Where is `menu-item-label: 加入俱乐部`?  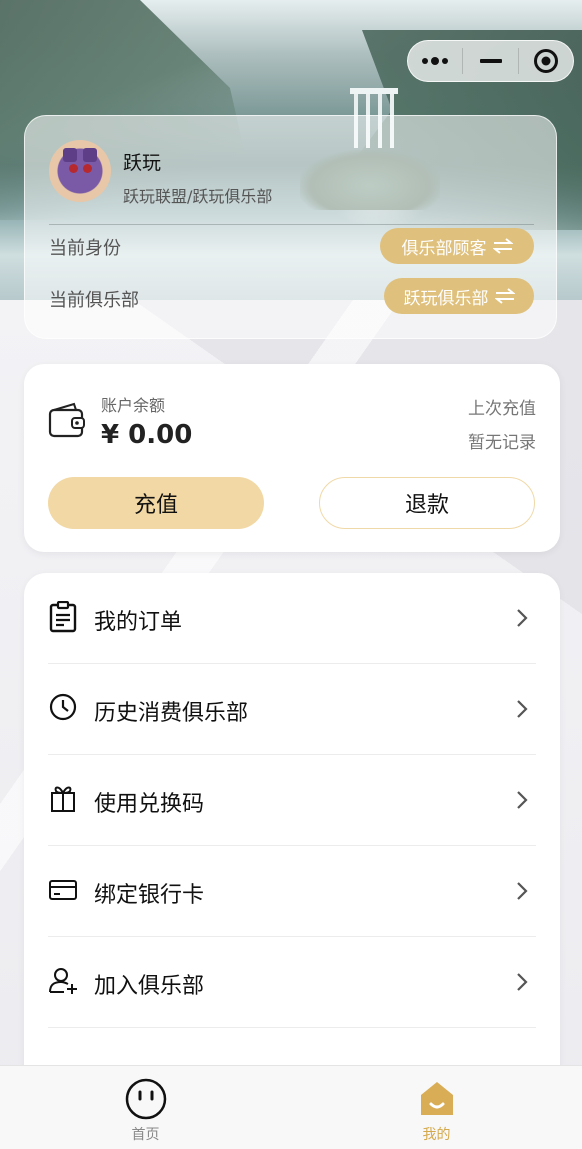 menu-item-label: 加入俱乐部 is located at coordinates (149, 986).